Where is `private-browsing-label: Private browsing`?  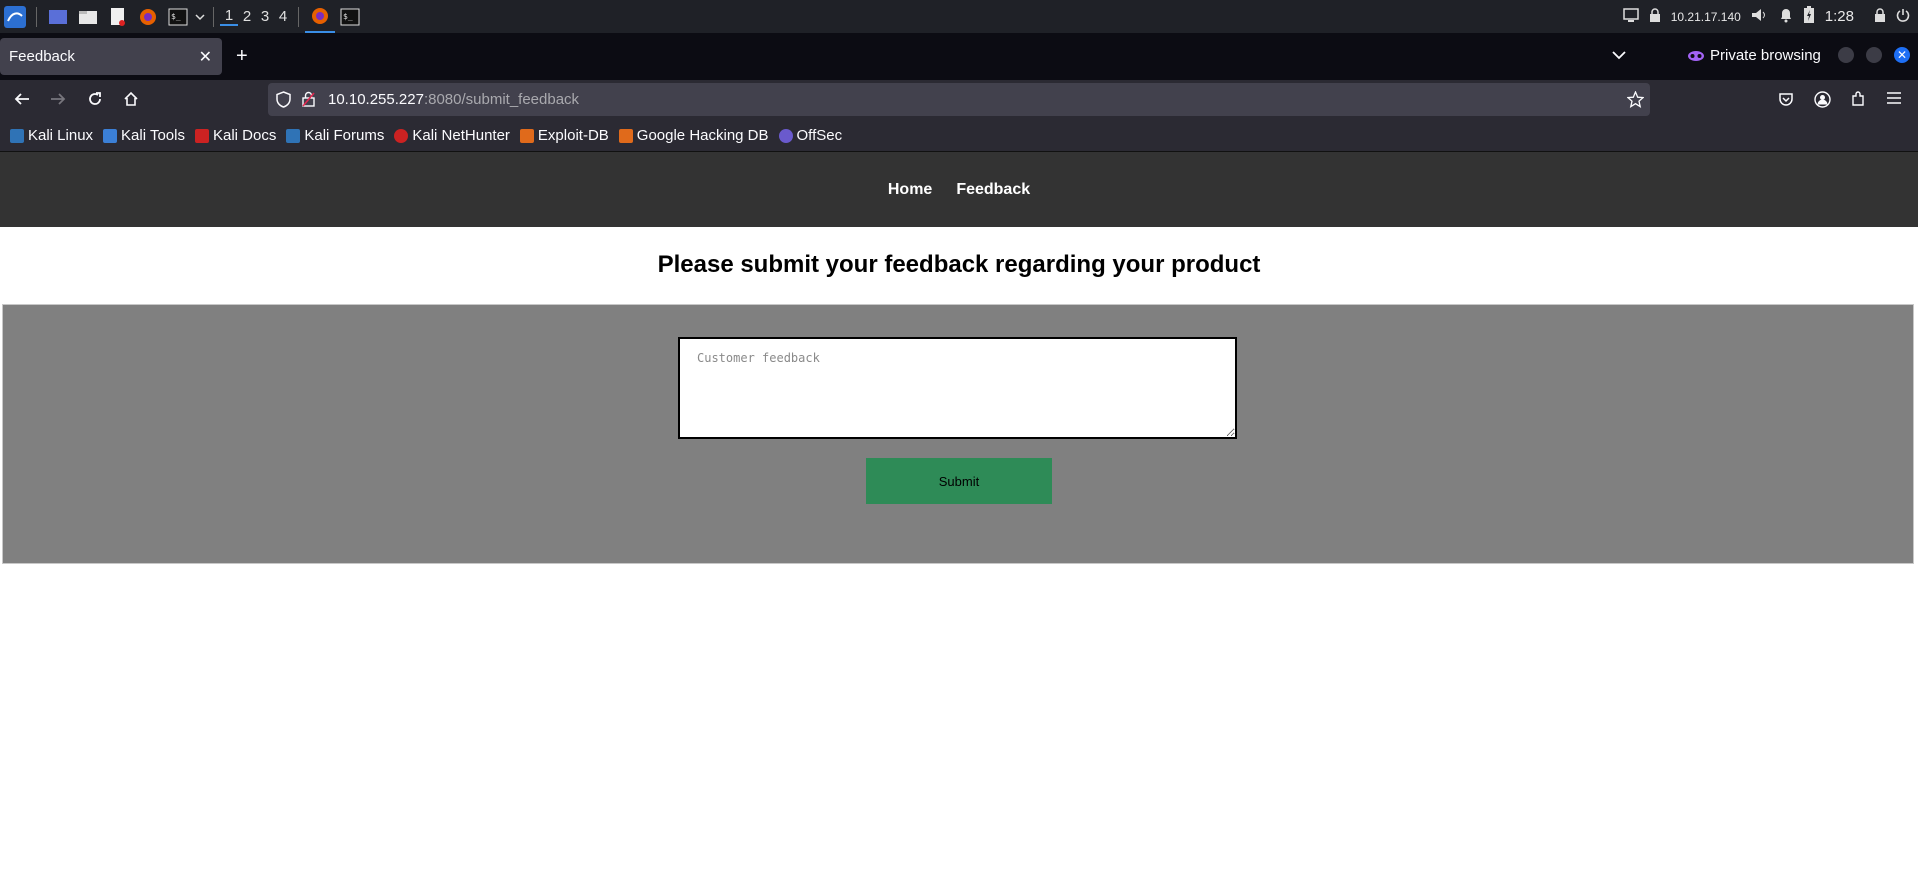
private-browsing-label: Private browsing is located at coordinates (1765, 55).